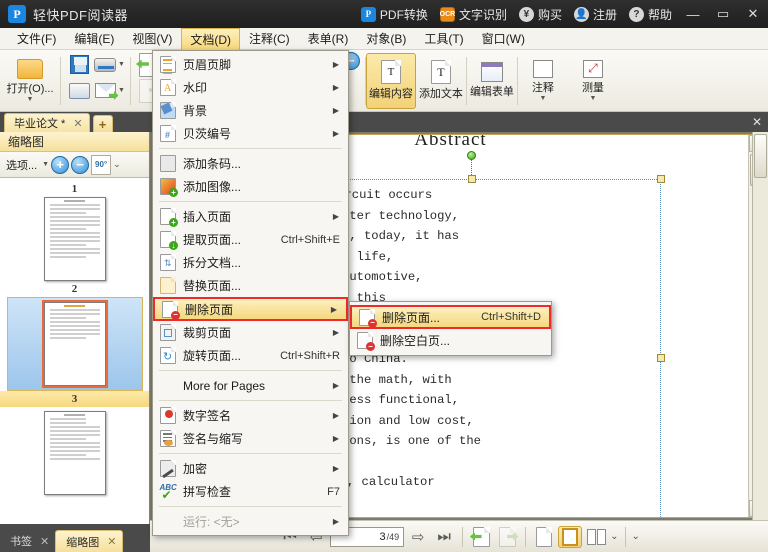  Describe the element at coordinates (36, 38) in the screenshot. I see `menu-file: 文件(F)` at that location.